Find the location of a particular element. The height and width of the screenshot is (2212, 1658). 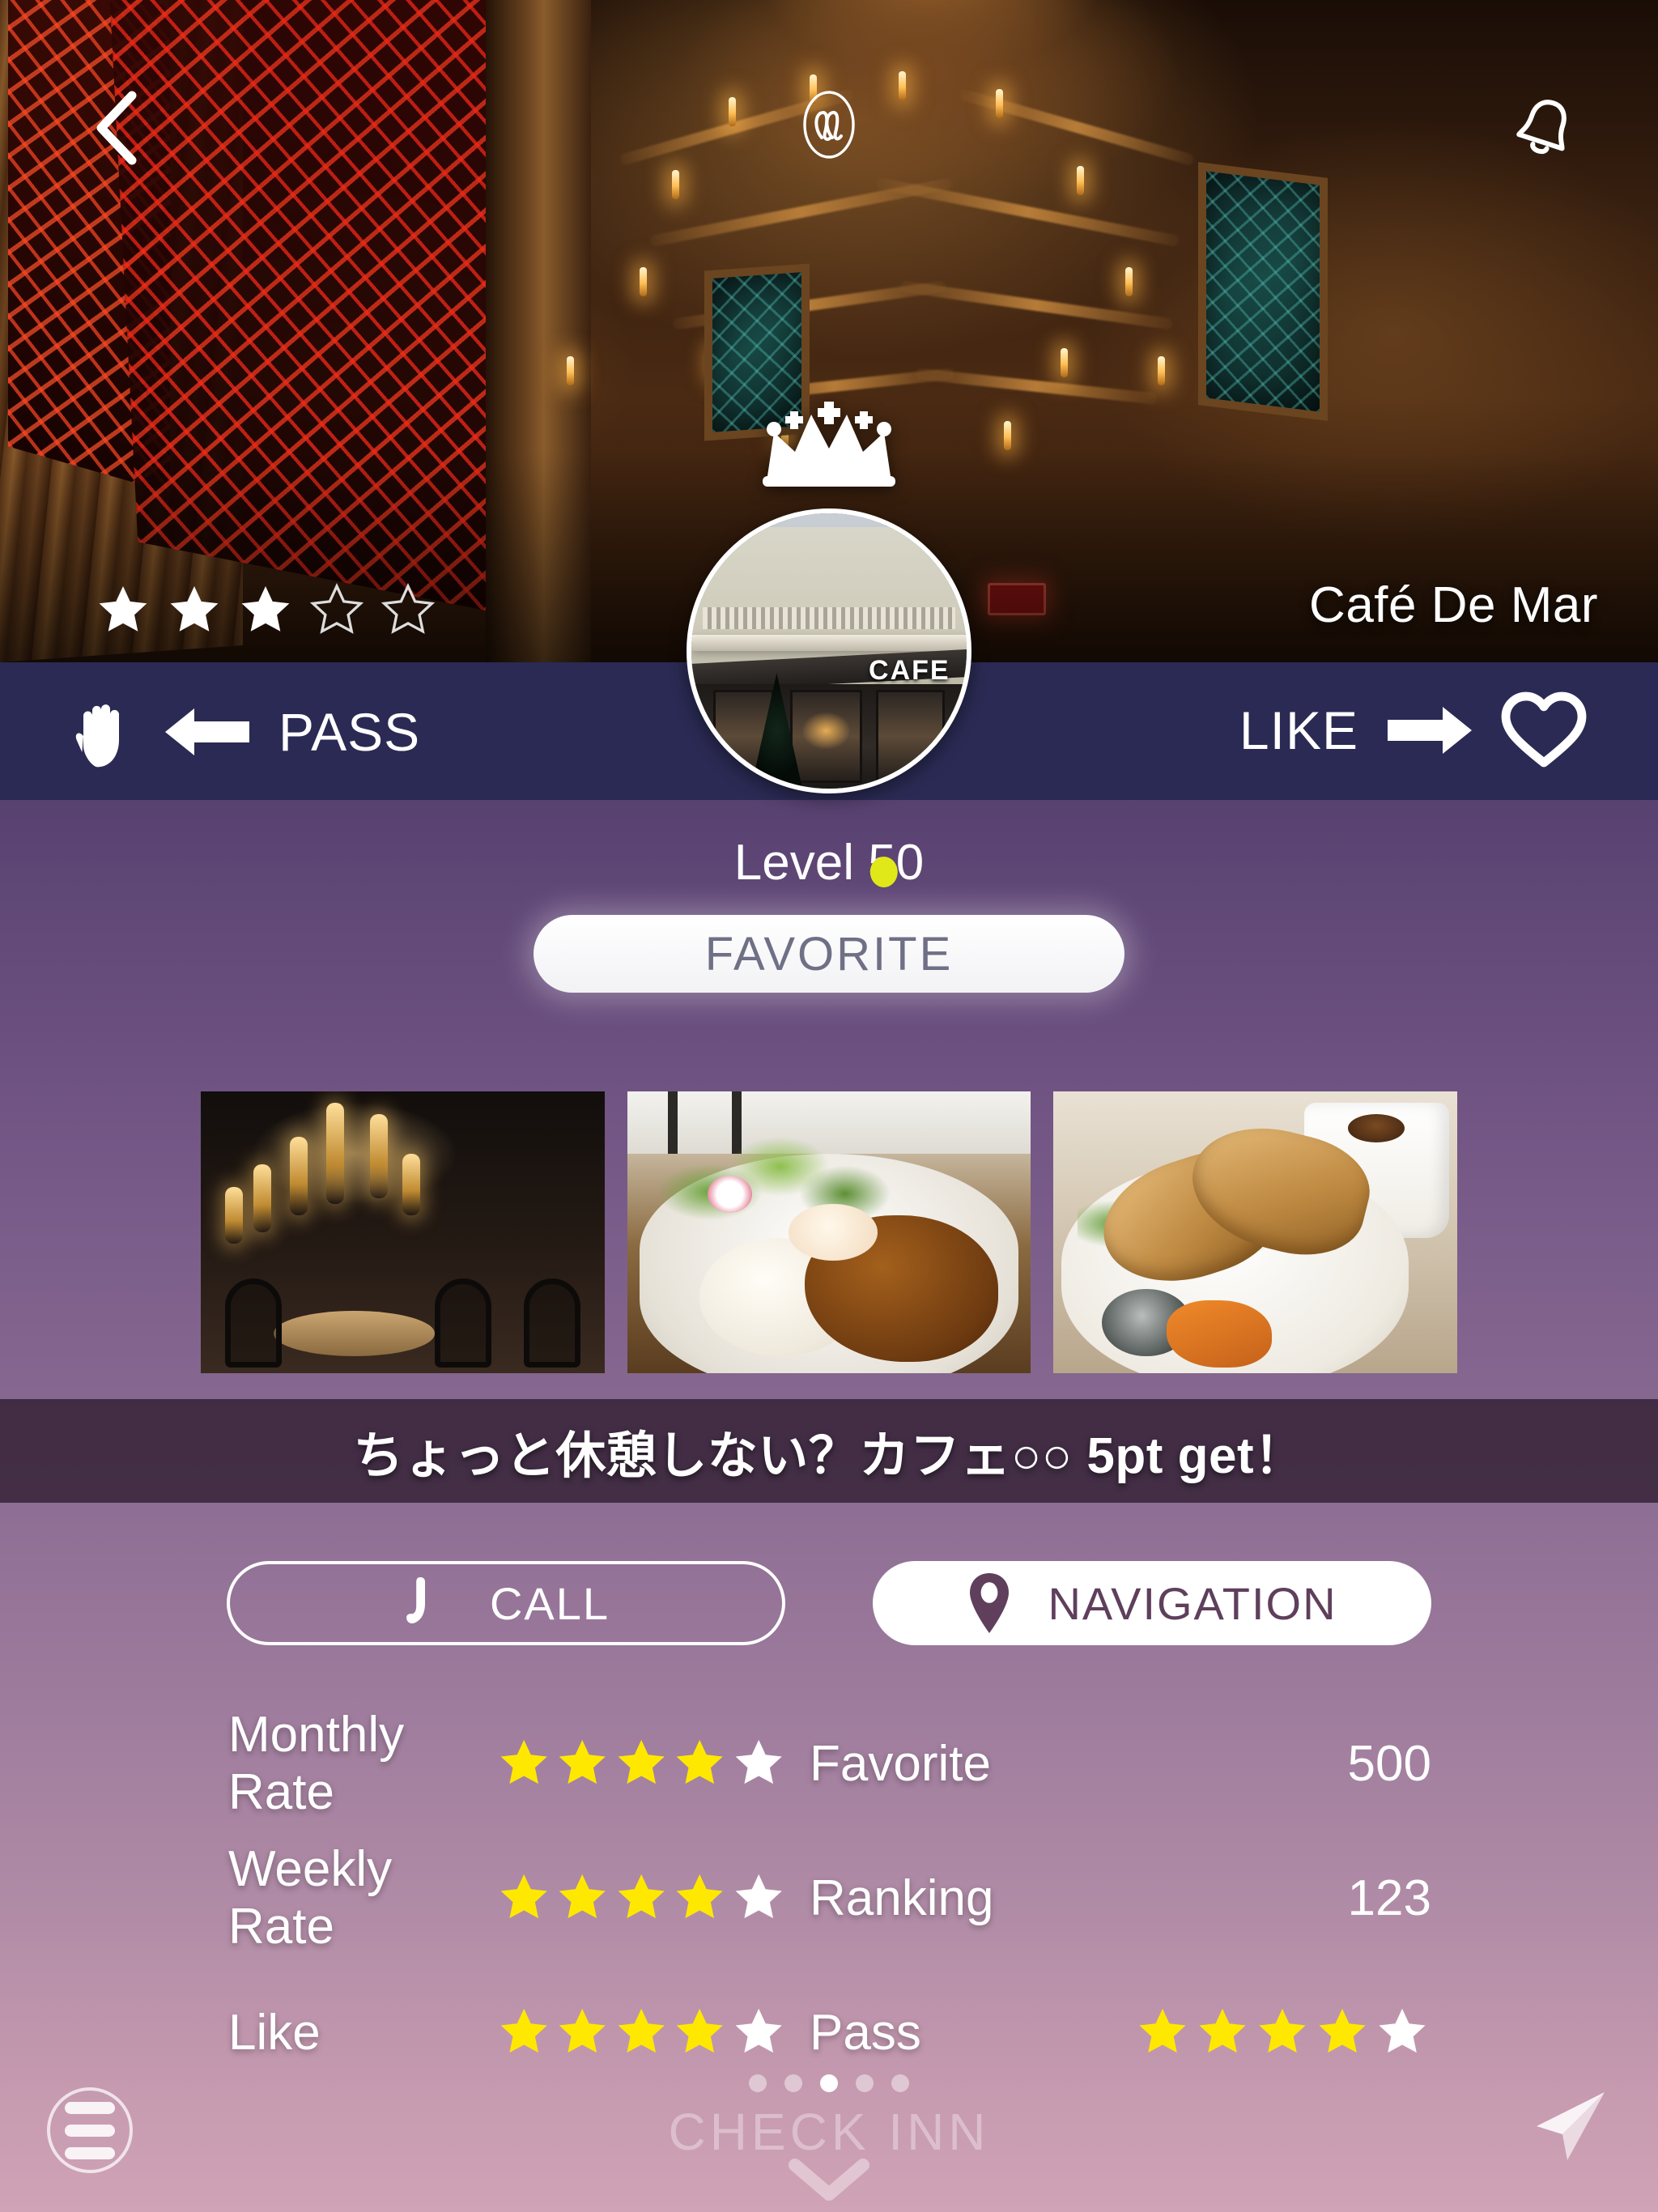

venue-name: Café De Mar is located at coordinates (1453, 605).